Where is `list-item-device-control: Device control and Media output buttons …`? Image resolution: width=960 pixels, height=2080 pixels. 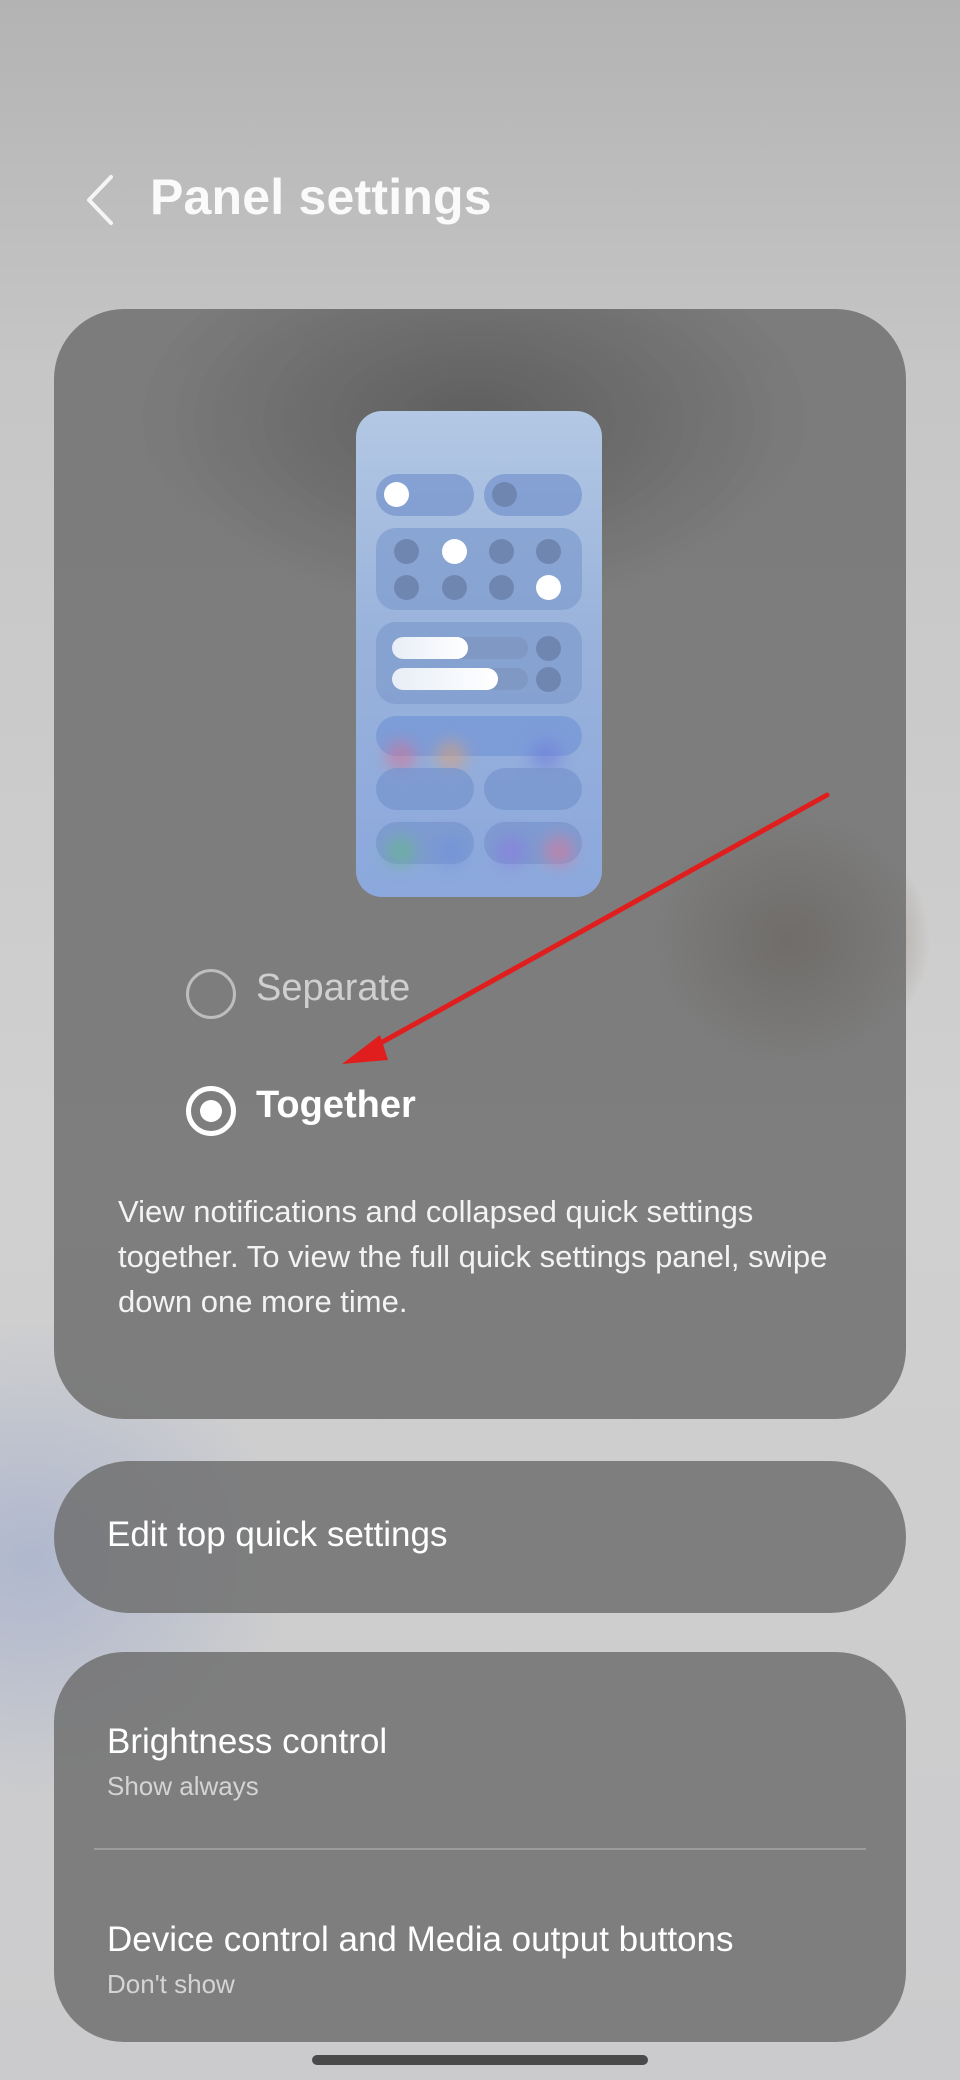
list-item-device-control: Device control and Media output buttons … is located at coordinates (480, 1948).